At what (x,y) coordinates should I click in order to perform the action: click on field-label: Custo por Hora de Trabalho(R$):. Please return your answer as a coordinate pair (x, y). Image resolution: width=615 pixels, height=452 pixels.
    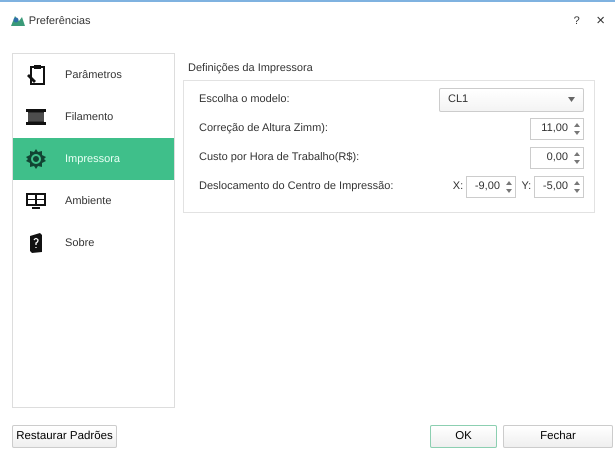
    Looking at the image, I should click on (279, 158).